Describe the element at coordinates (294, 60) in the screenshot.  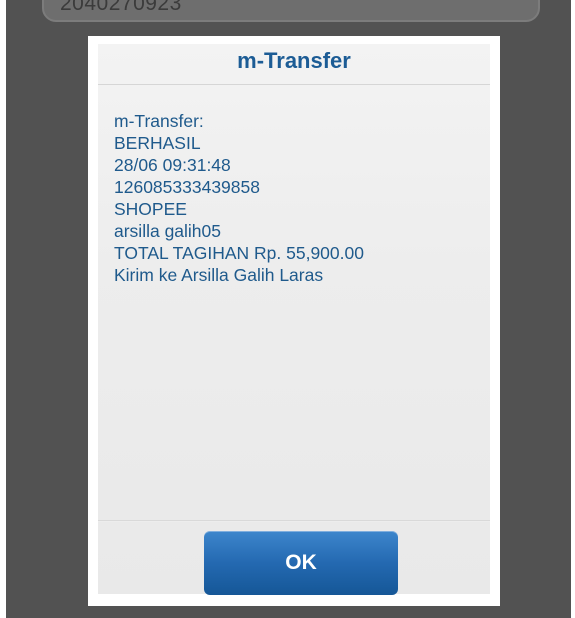
I see `dialog-title: m-Transfer` at that location.